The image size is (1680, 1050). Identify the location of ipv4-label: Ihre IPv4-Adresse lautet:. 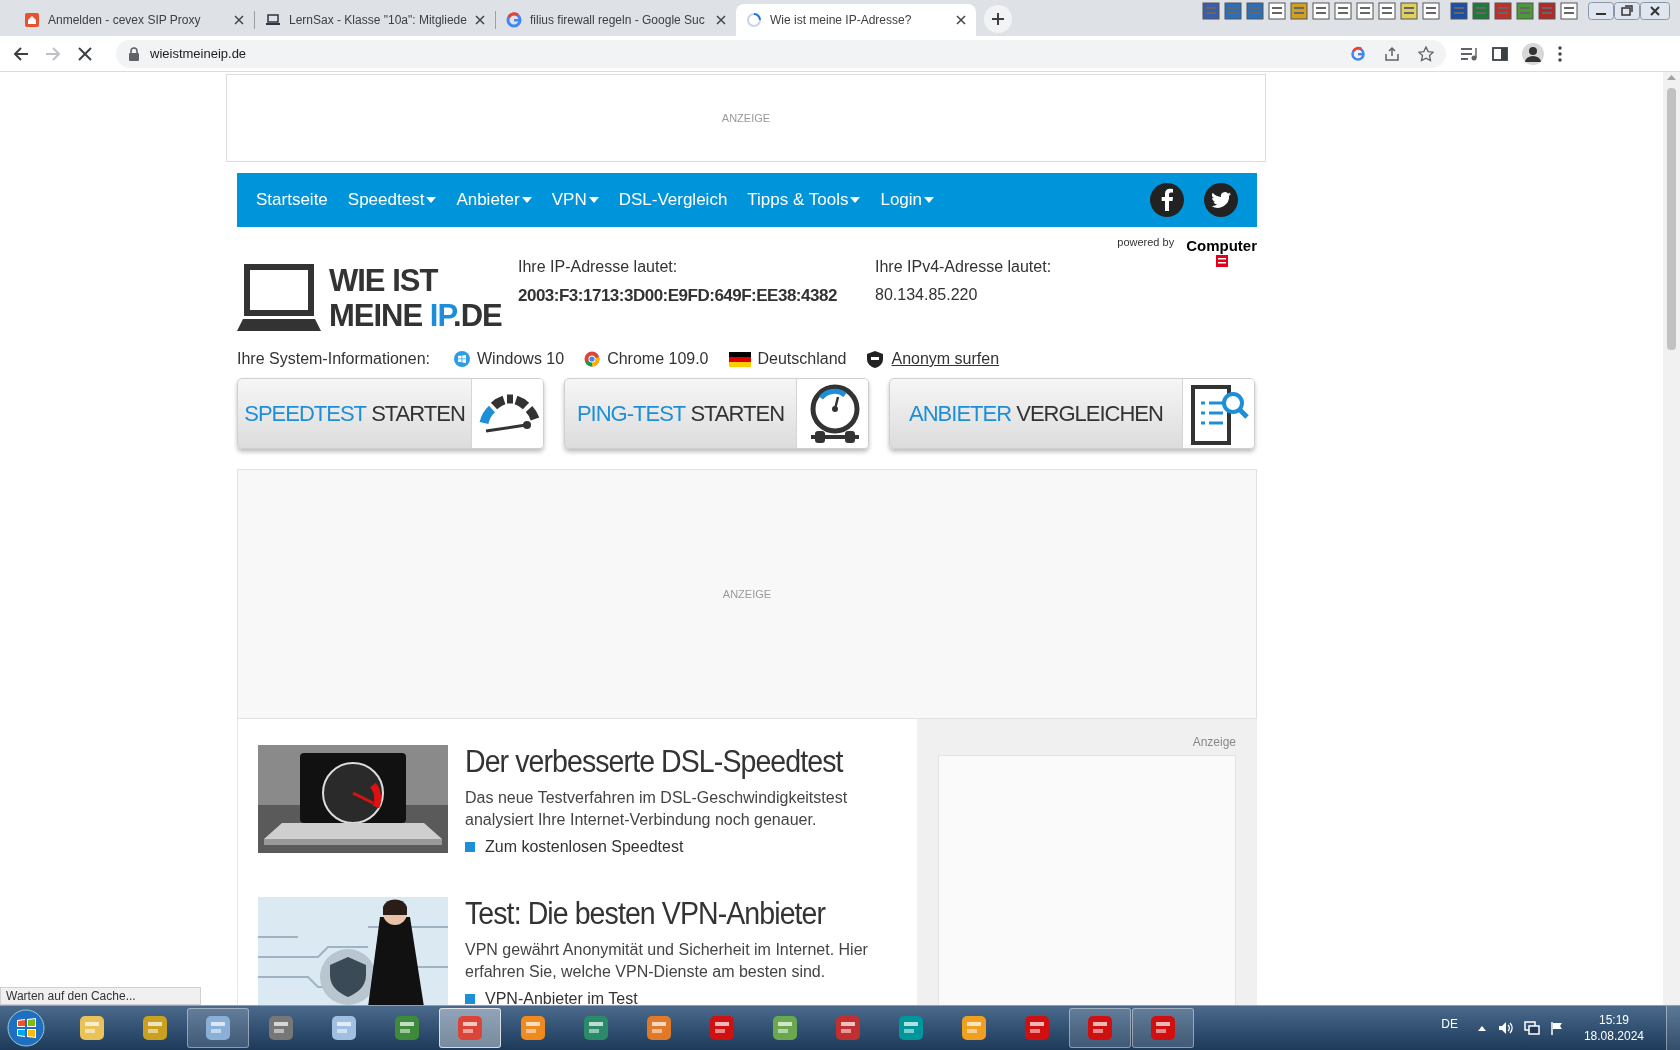
(963, 267).